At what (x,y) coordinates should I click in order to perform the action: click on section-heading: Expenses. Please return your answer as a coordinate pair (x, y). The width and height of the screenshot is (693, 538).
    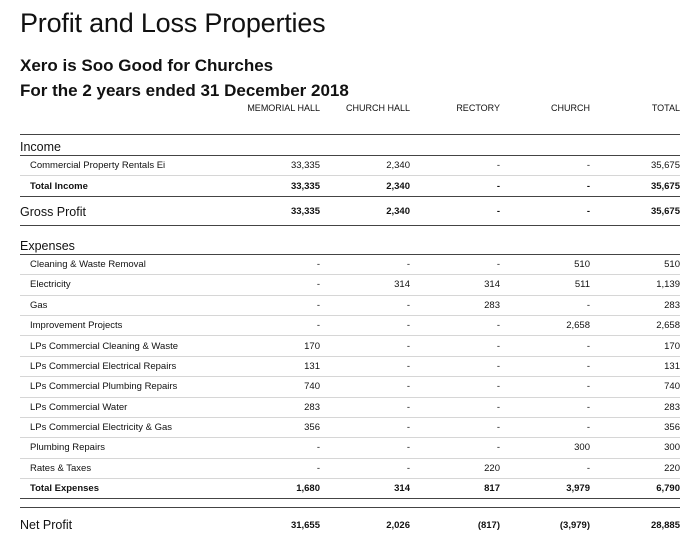
    Looking at the image, I should click on (350, 244).